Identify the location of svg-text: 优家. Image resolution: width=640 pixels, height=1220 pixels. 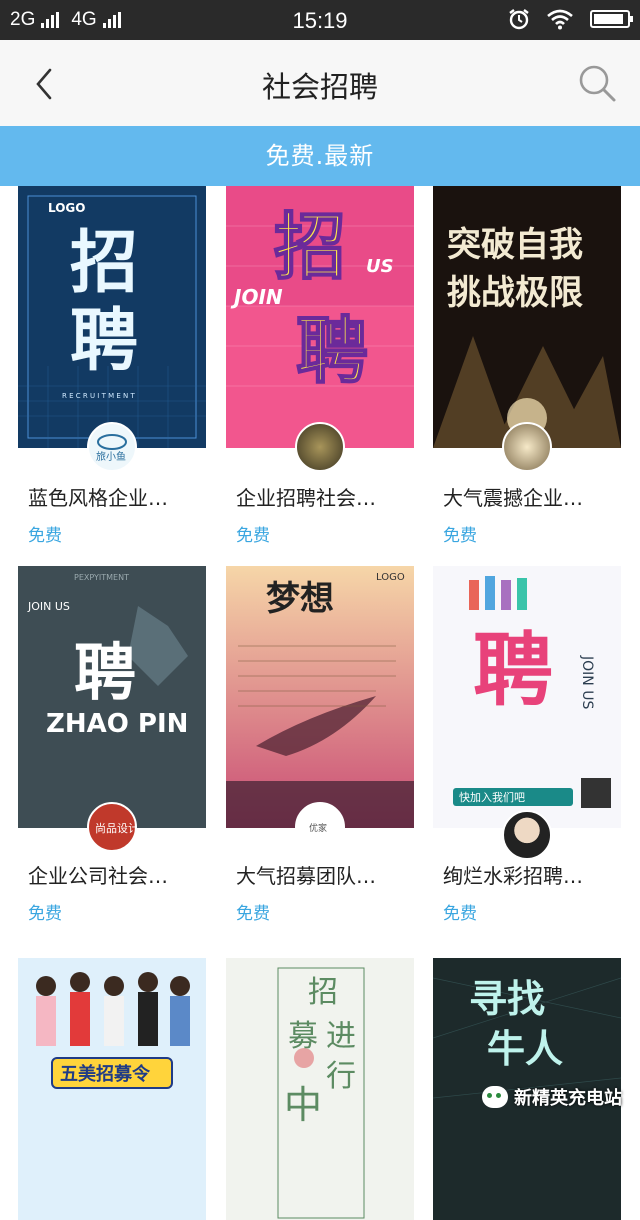
(318, 828).